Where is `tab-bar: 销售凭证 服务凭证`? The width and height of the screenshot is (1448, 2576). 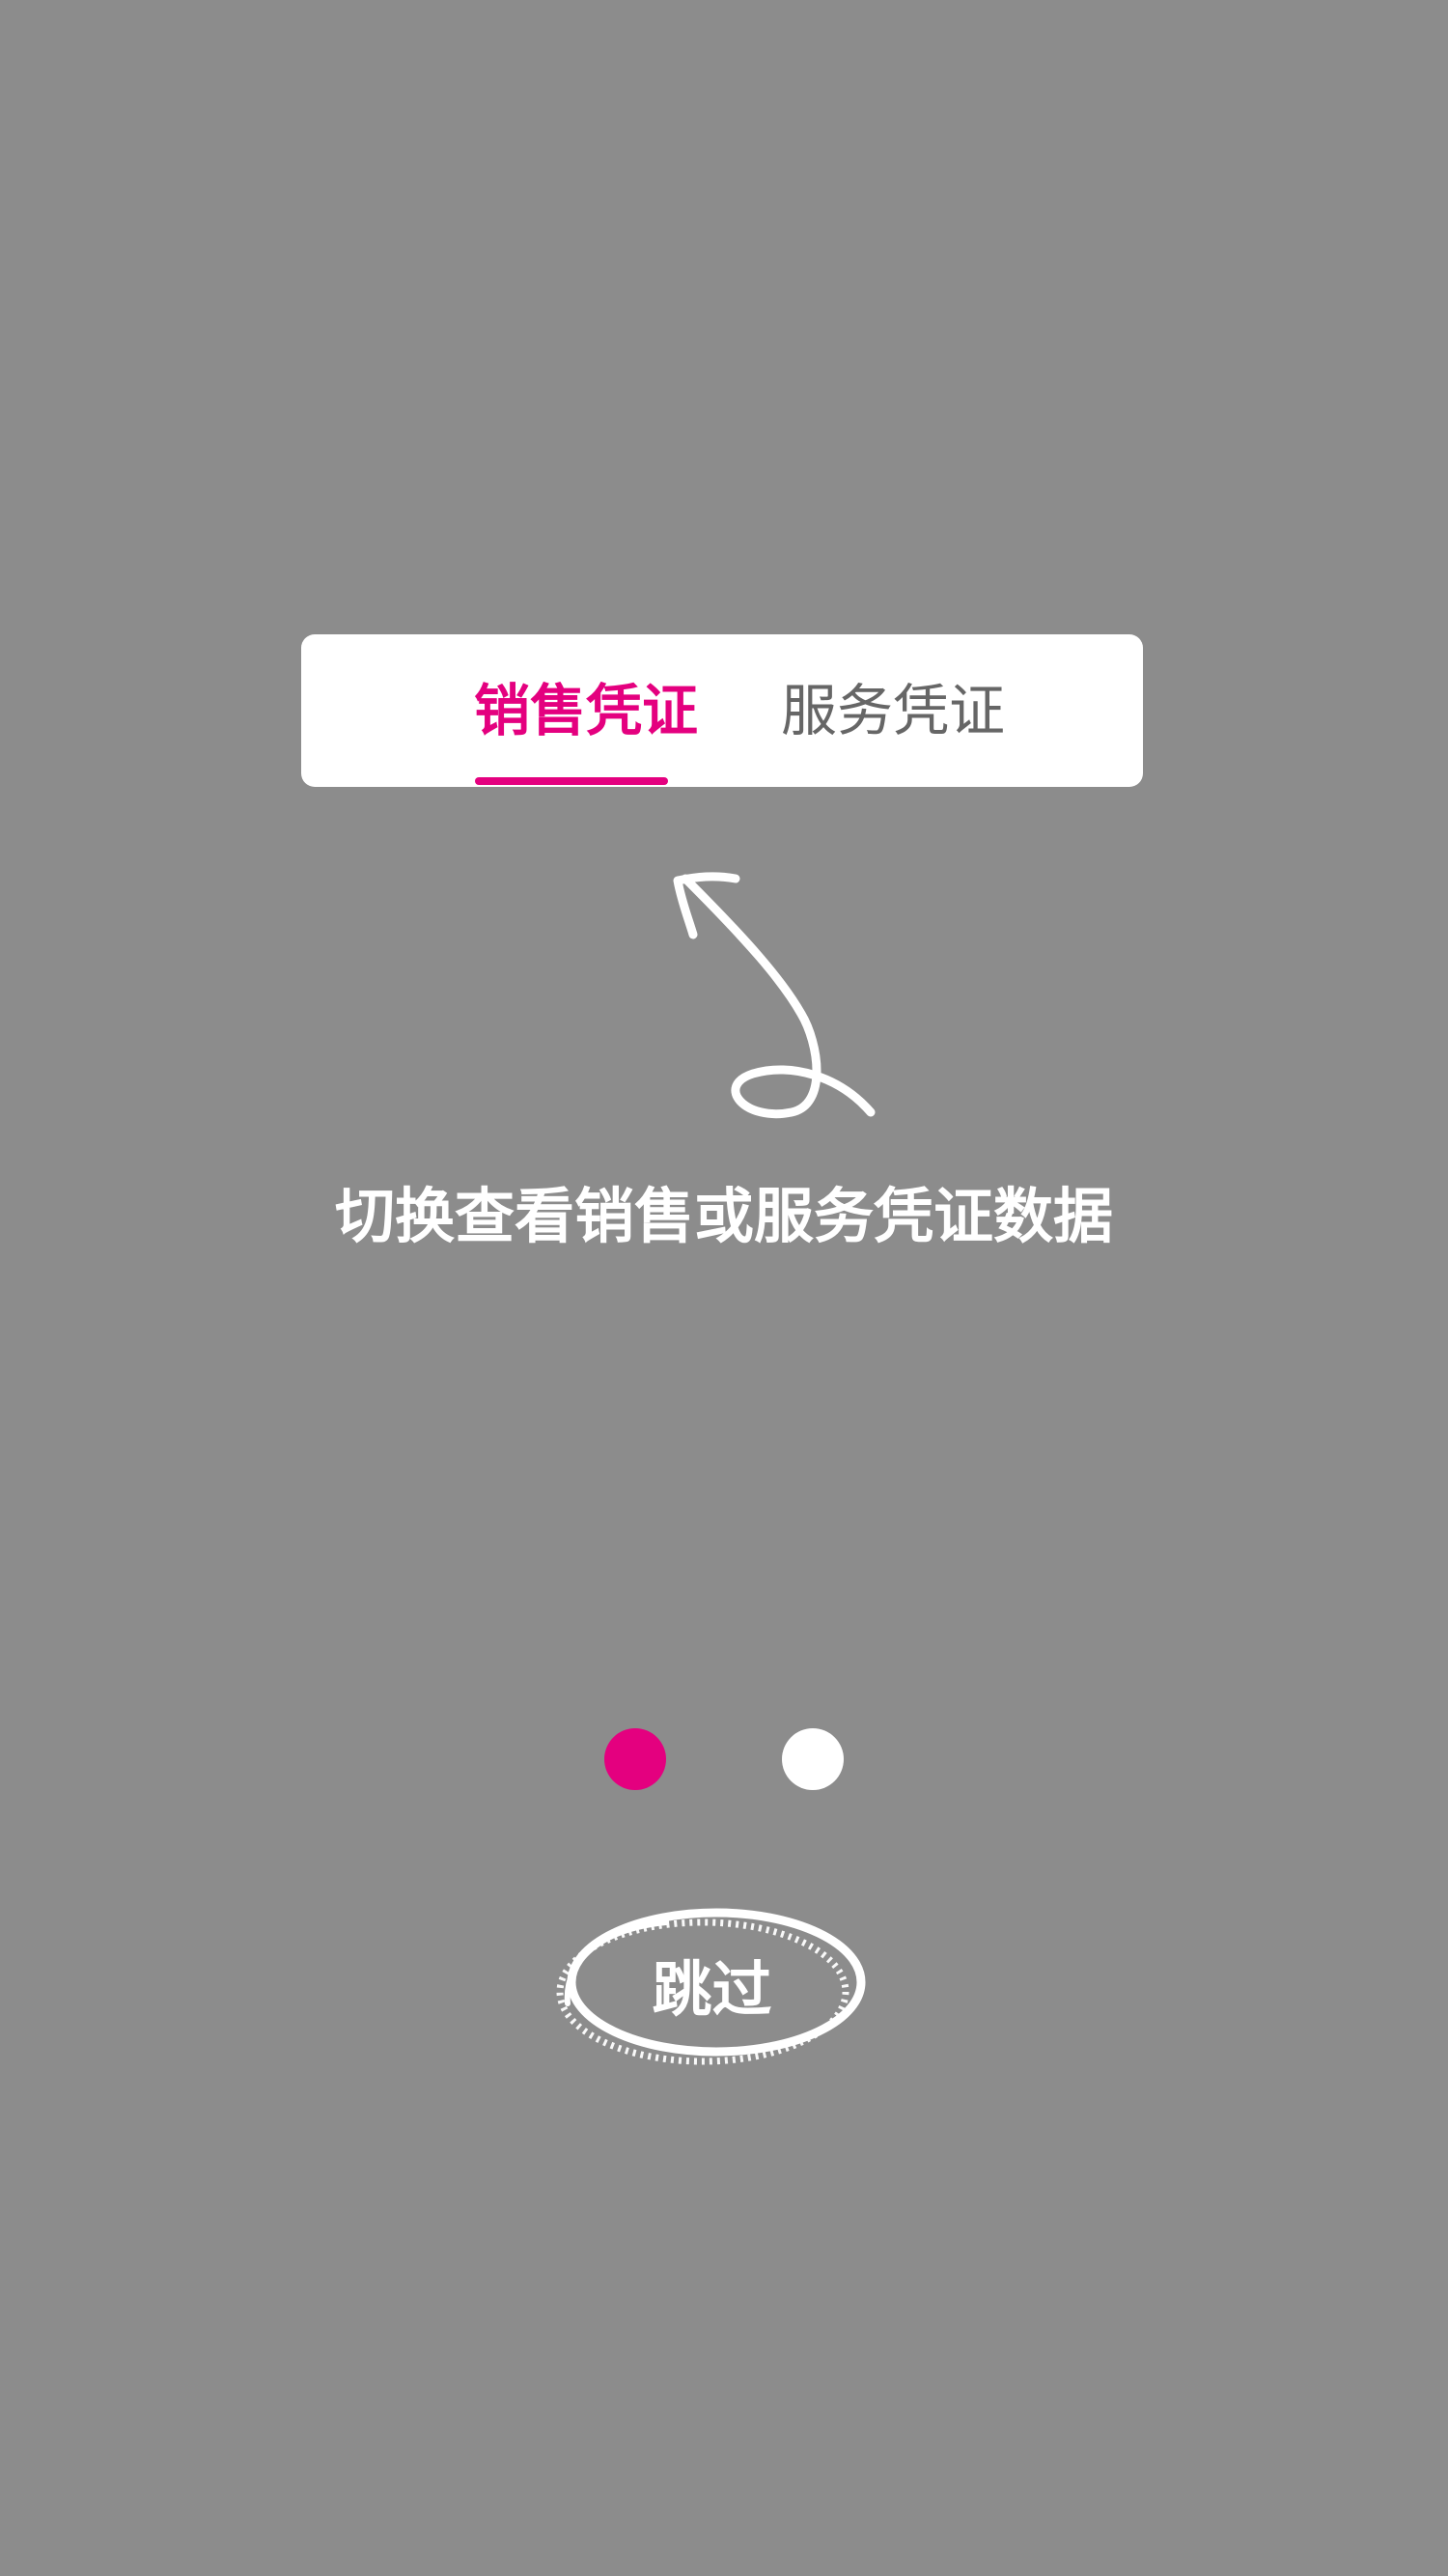 tab-bar: 销售凭证 服务凭证 is located at coordinates (722, 711).